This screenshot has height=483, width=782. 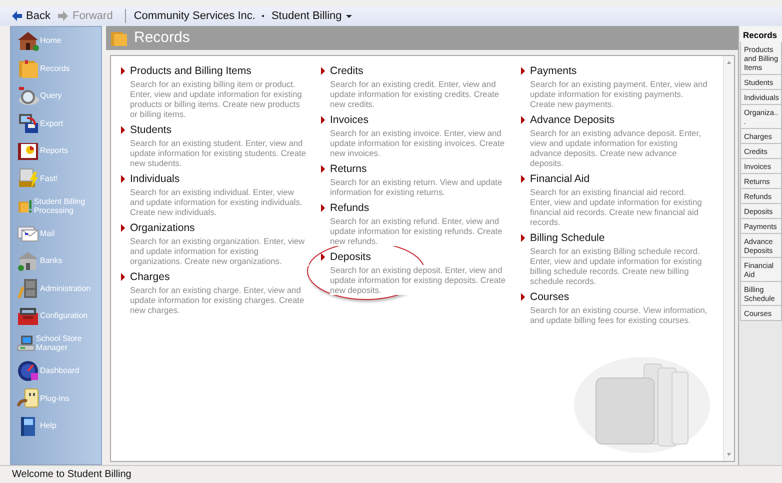 I want to click on status-text: Welcome to Student Billing, so click(x=72, y=474).